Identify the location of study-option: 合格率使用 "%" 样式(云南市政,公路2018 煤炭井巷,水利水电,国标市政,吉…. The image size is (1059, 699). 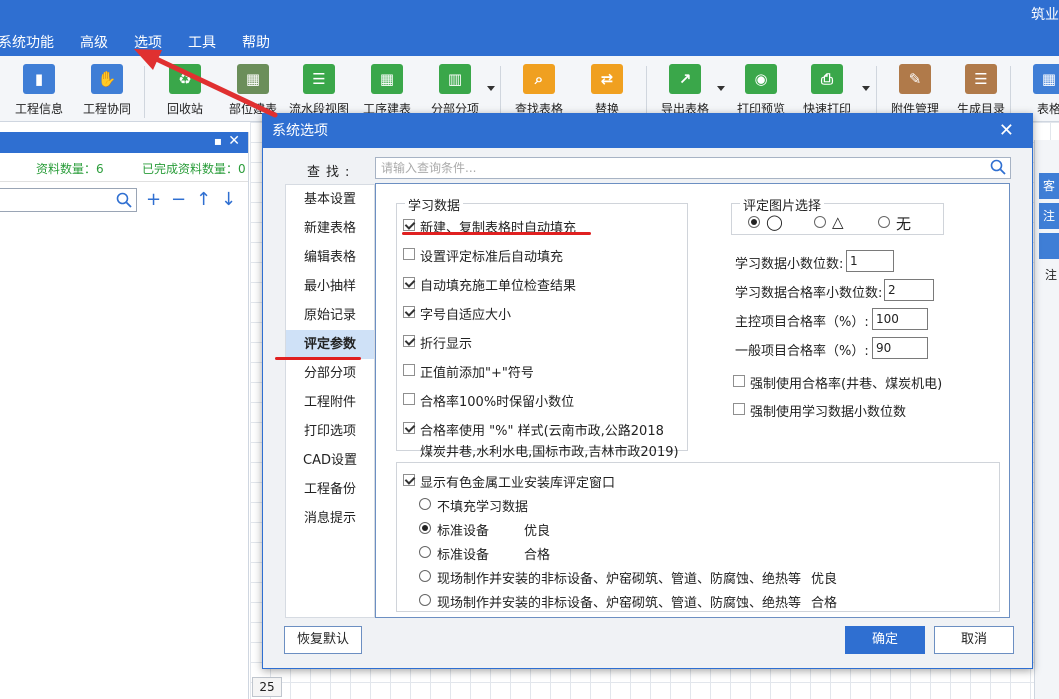
(541, 440).